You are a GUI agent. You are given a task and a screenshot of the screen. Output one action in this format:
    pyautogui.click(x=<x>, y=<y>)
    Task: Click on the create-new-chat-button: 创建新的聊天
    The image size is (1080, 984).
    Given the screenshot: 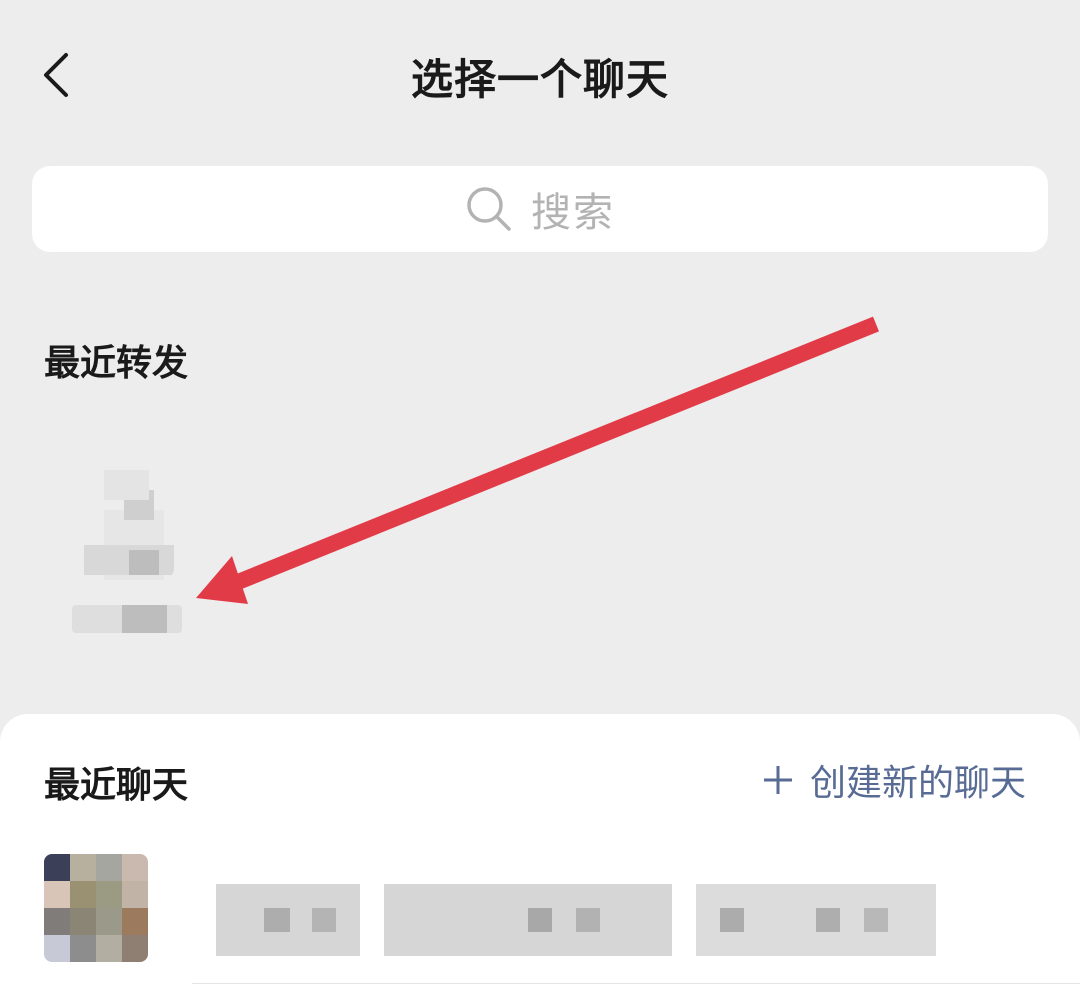 What is the action you would take?
    pyautogui.click(x=894, y=780)
    